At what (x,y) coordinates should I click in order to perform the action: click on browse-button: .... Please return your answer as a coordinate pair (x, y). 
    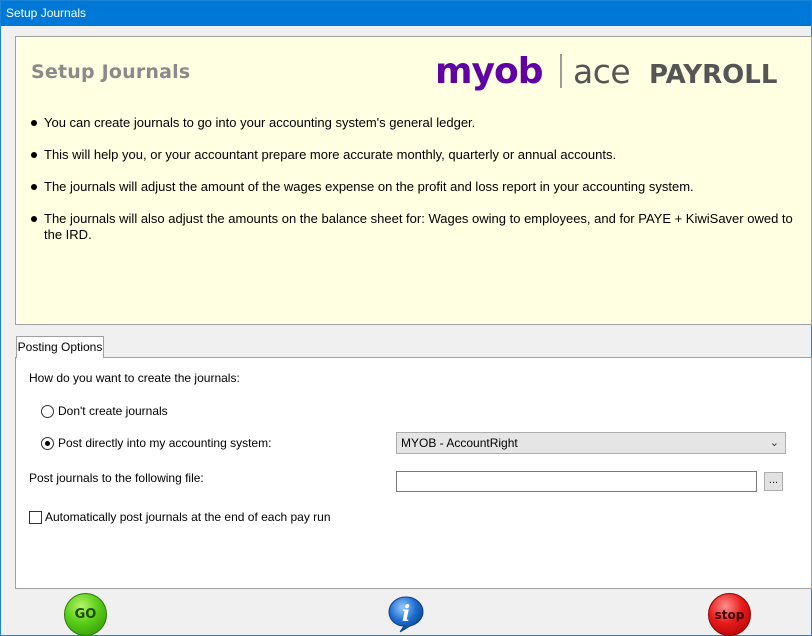
    Looking at the image, I should click on (773, 481).